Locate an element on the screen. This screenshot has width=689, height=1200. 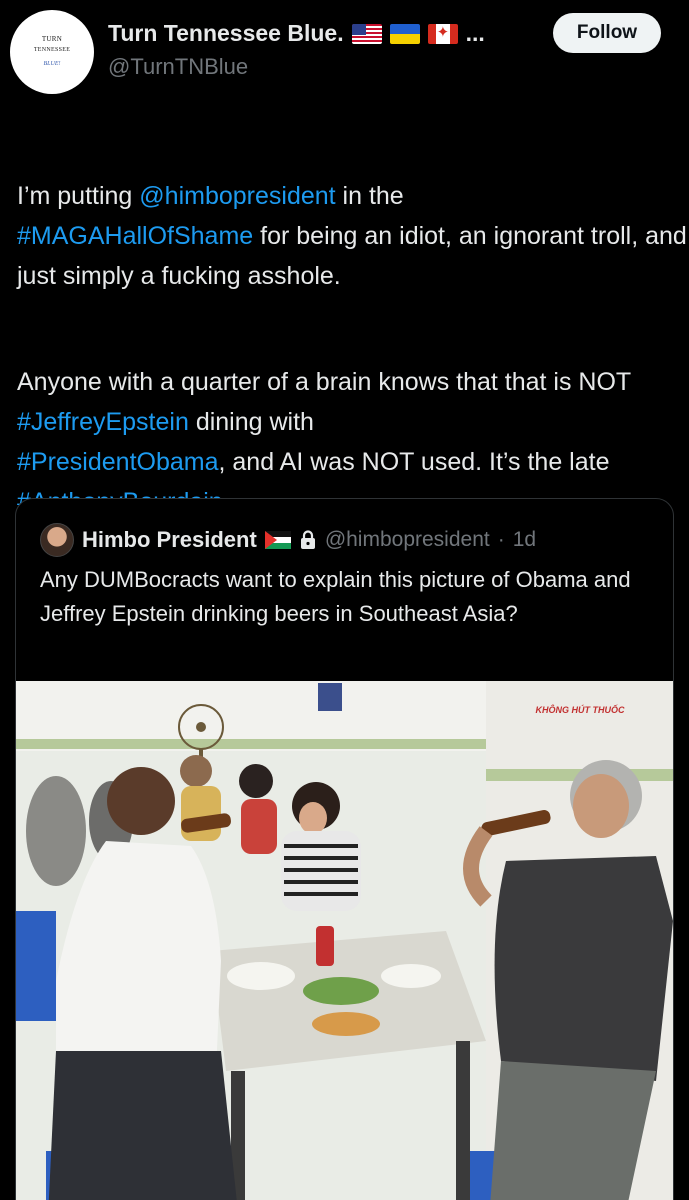
quoted-tweet-header: Himbo President @himbopresident · 1d is located at coordinates (288, 540).